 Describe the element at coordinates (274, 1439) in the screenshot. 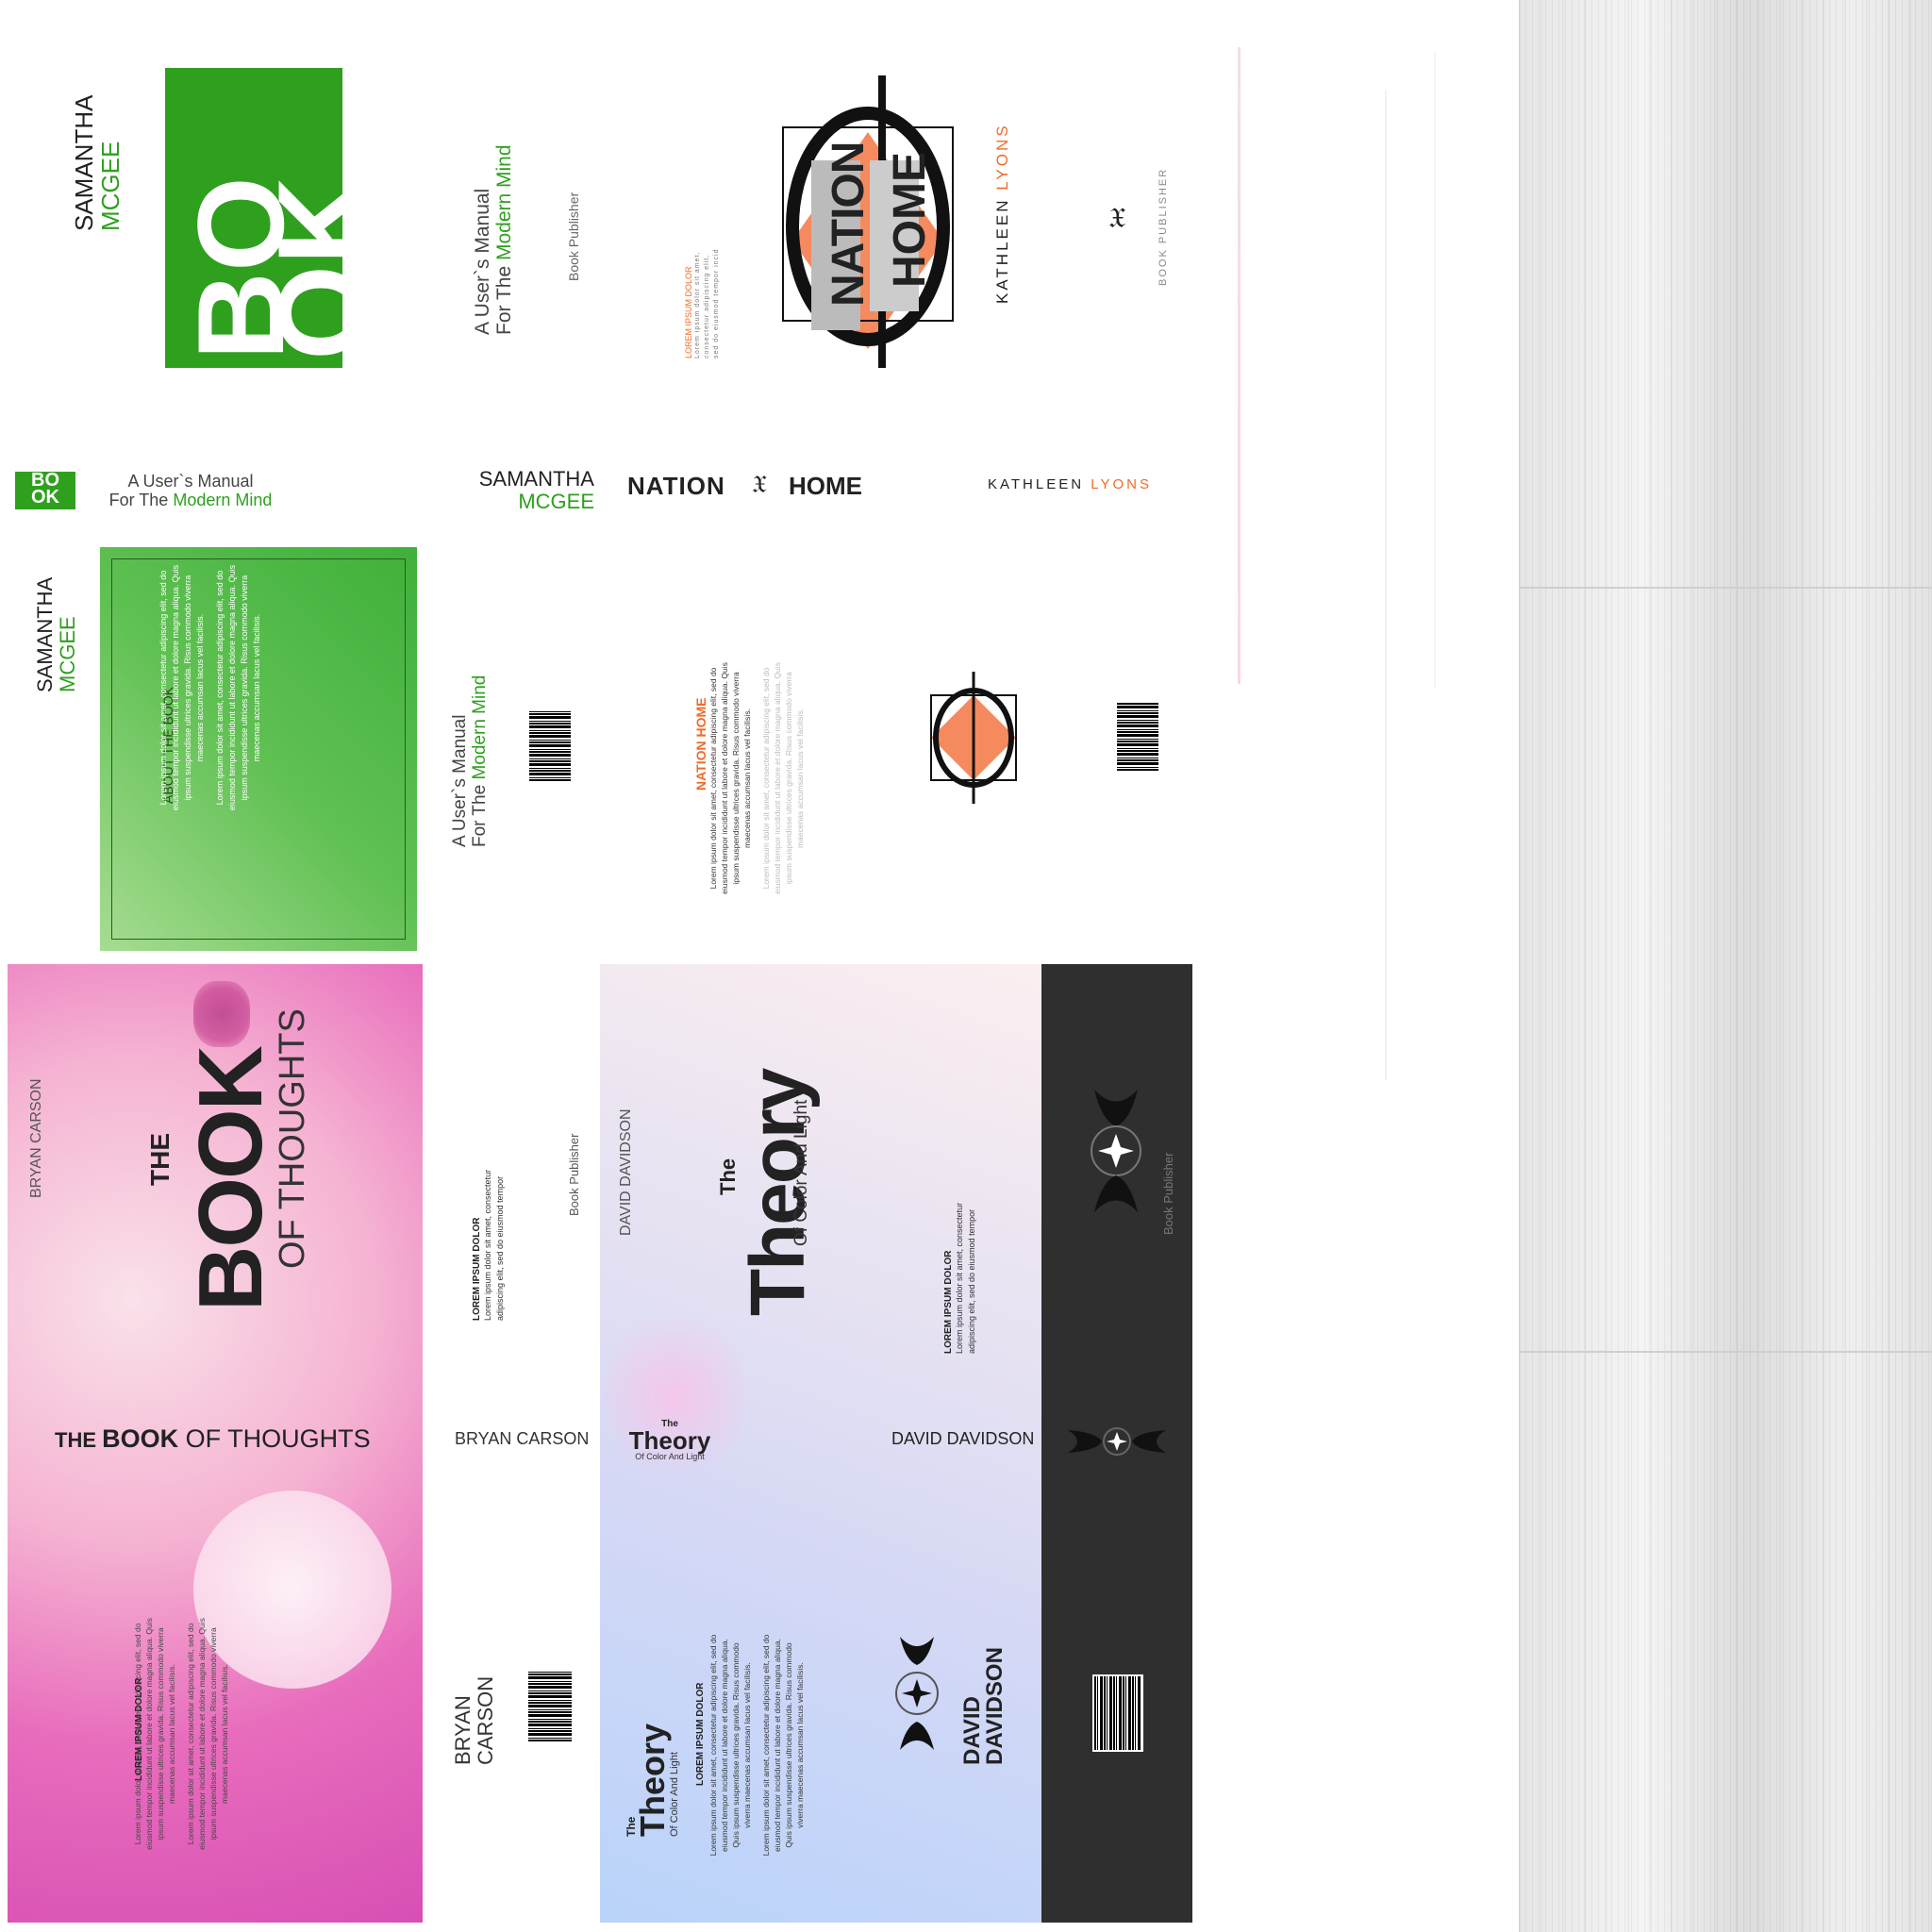

I see `thoughts-spine-rest: OF THOUGHTS` at that location.